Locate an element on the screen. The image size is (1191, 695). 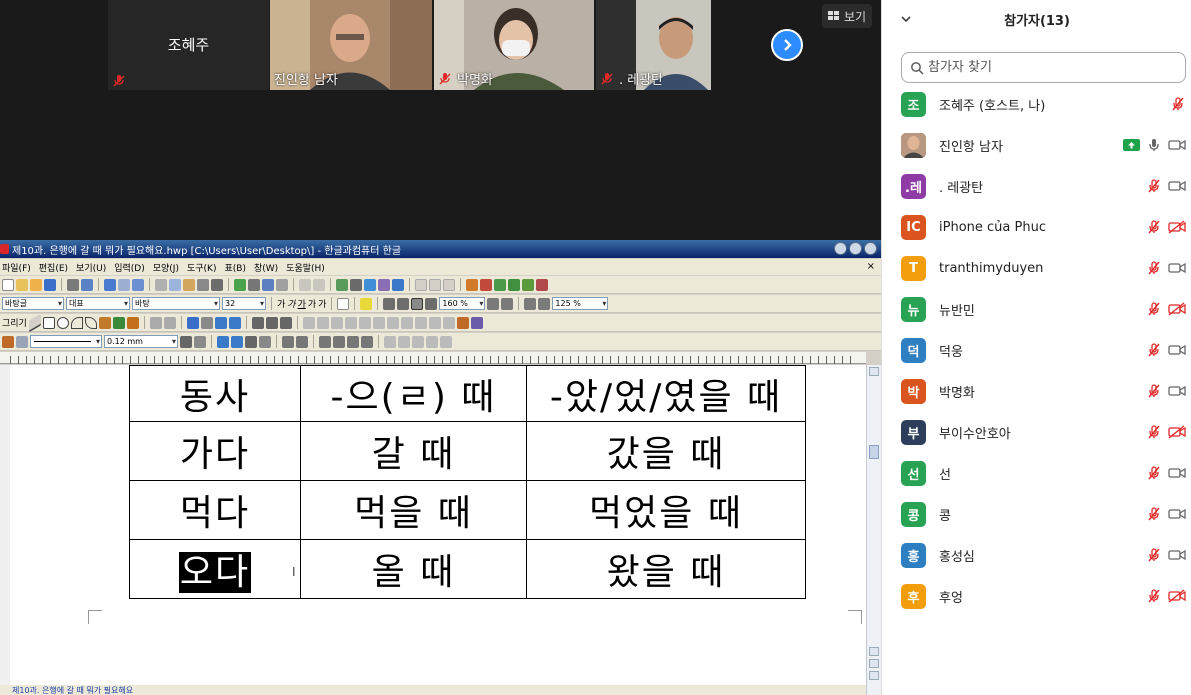
rectangle-tool-icon is located at coordinates (48, 322).